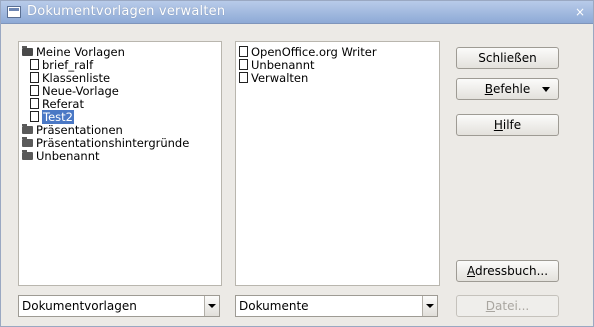 This screenshot has width=594, height=327. Describe the element at coordinates (490, 306) in the screenshot. I see `file-mnemonic: D` at that location.